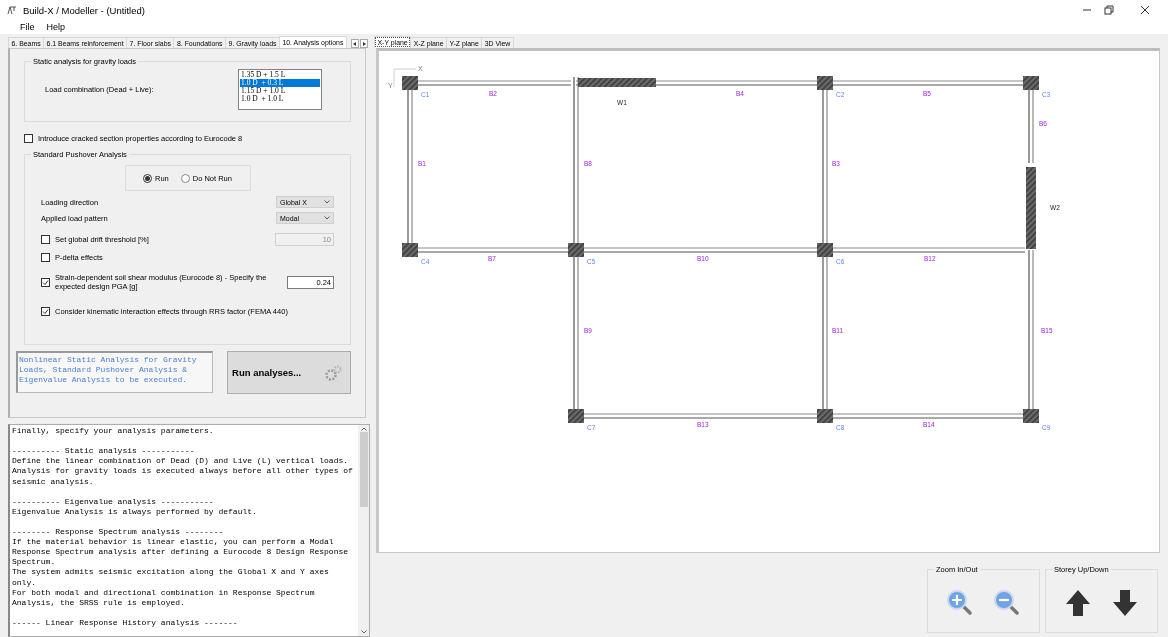 The height and width of the screenshot is (637, 1168). I want to click on chevron-up-icon, so click(363, 429).